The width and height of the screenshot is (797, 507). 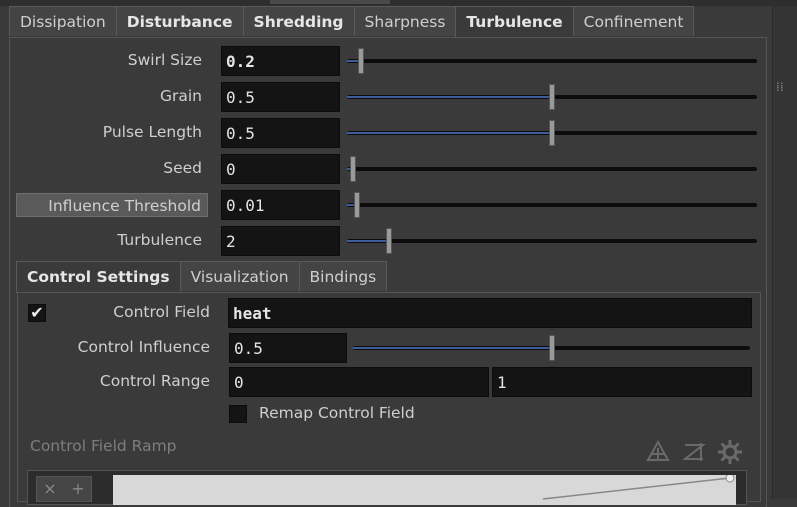 I want to click on turbulence-field: 2, so click(x=280, y=241).